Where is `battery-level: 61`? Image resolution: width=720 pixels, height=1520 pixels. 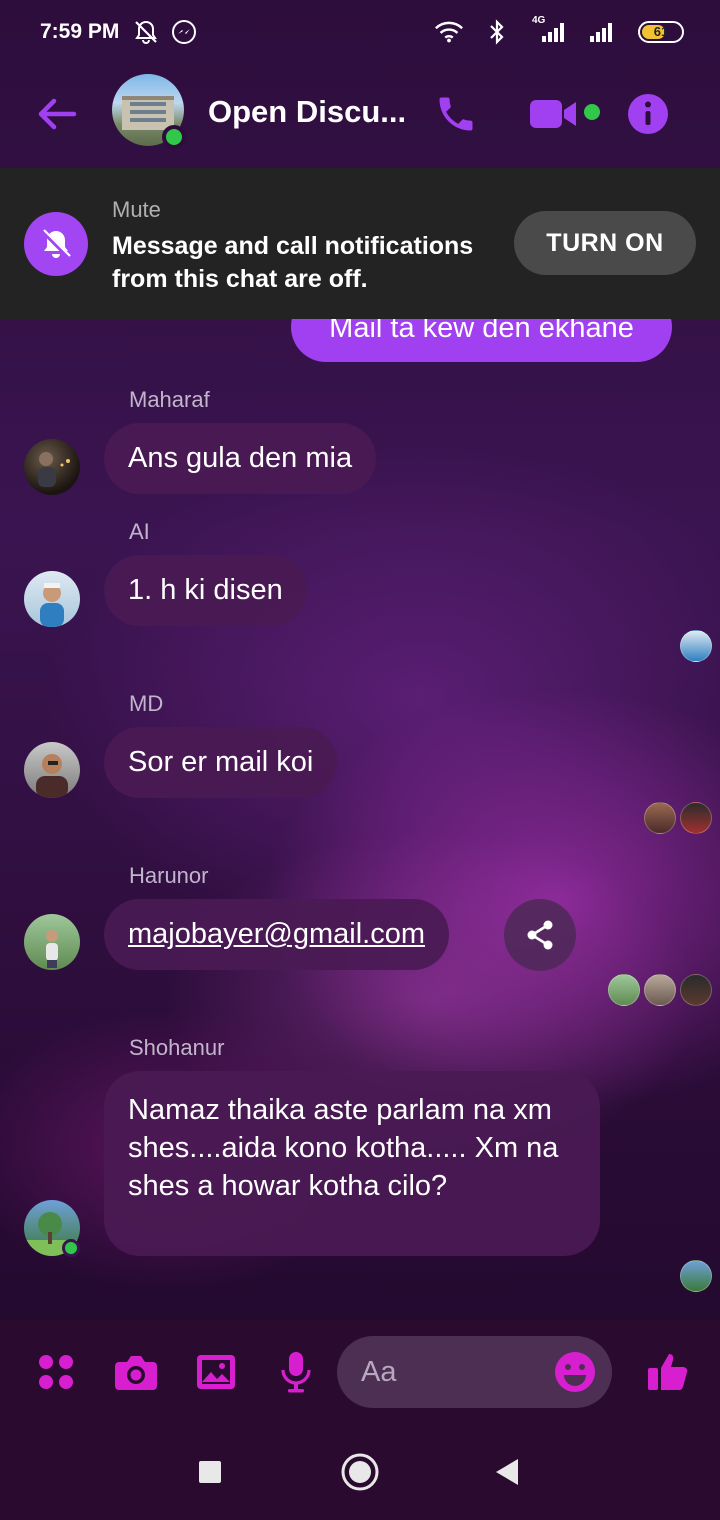
battery-level: 61 is located at coordinates (661, 31).